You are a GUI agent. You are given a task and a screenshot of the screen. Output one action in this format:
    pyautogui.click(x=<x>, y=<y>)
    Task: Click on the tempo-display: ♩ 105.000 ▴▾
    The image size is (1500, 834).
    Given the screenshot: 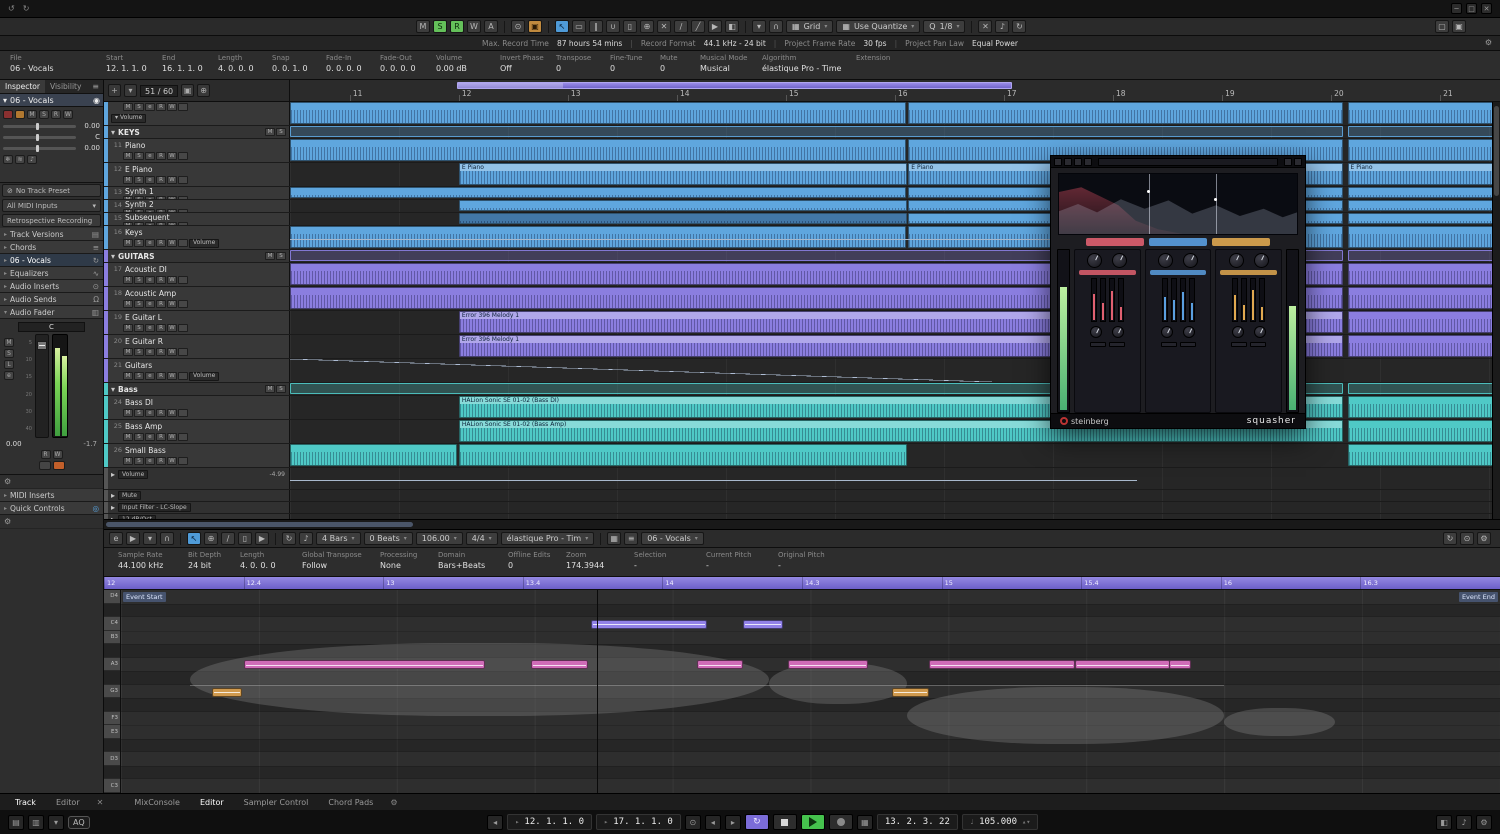 What is the action you would take?
    pyautogui.click(x=1000, y=822)
    